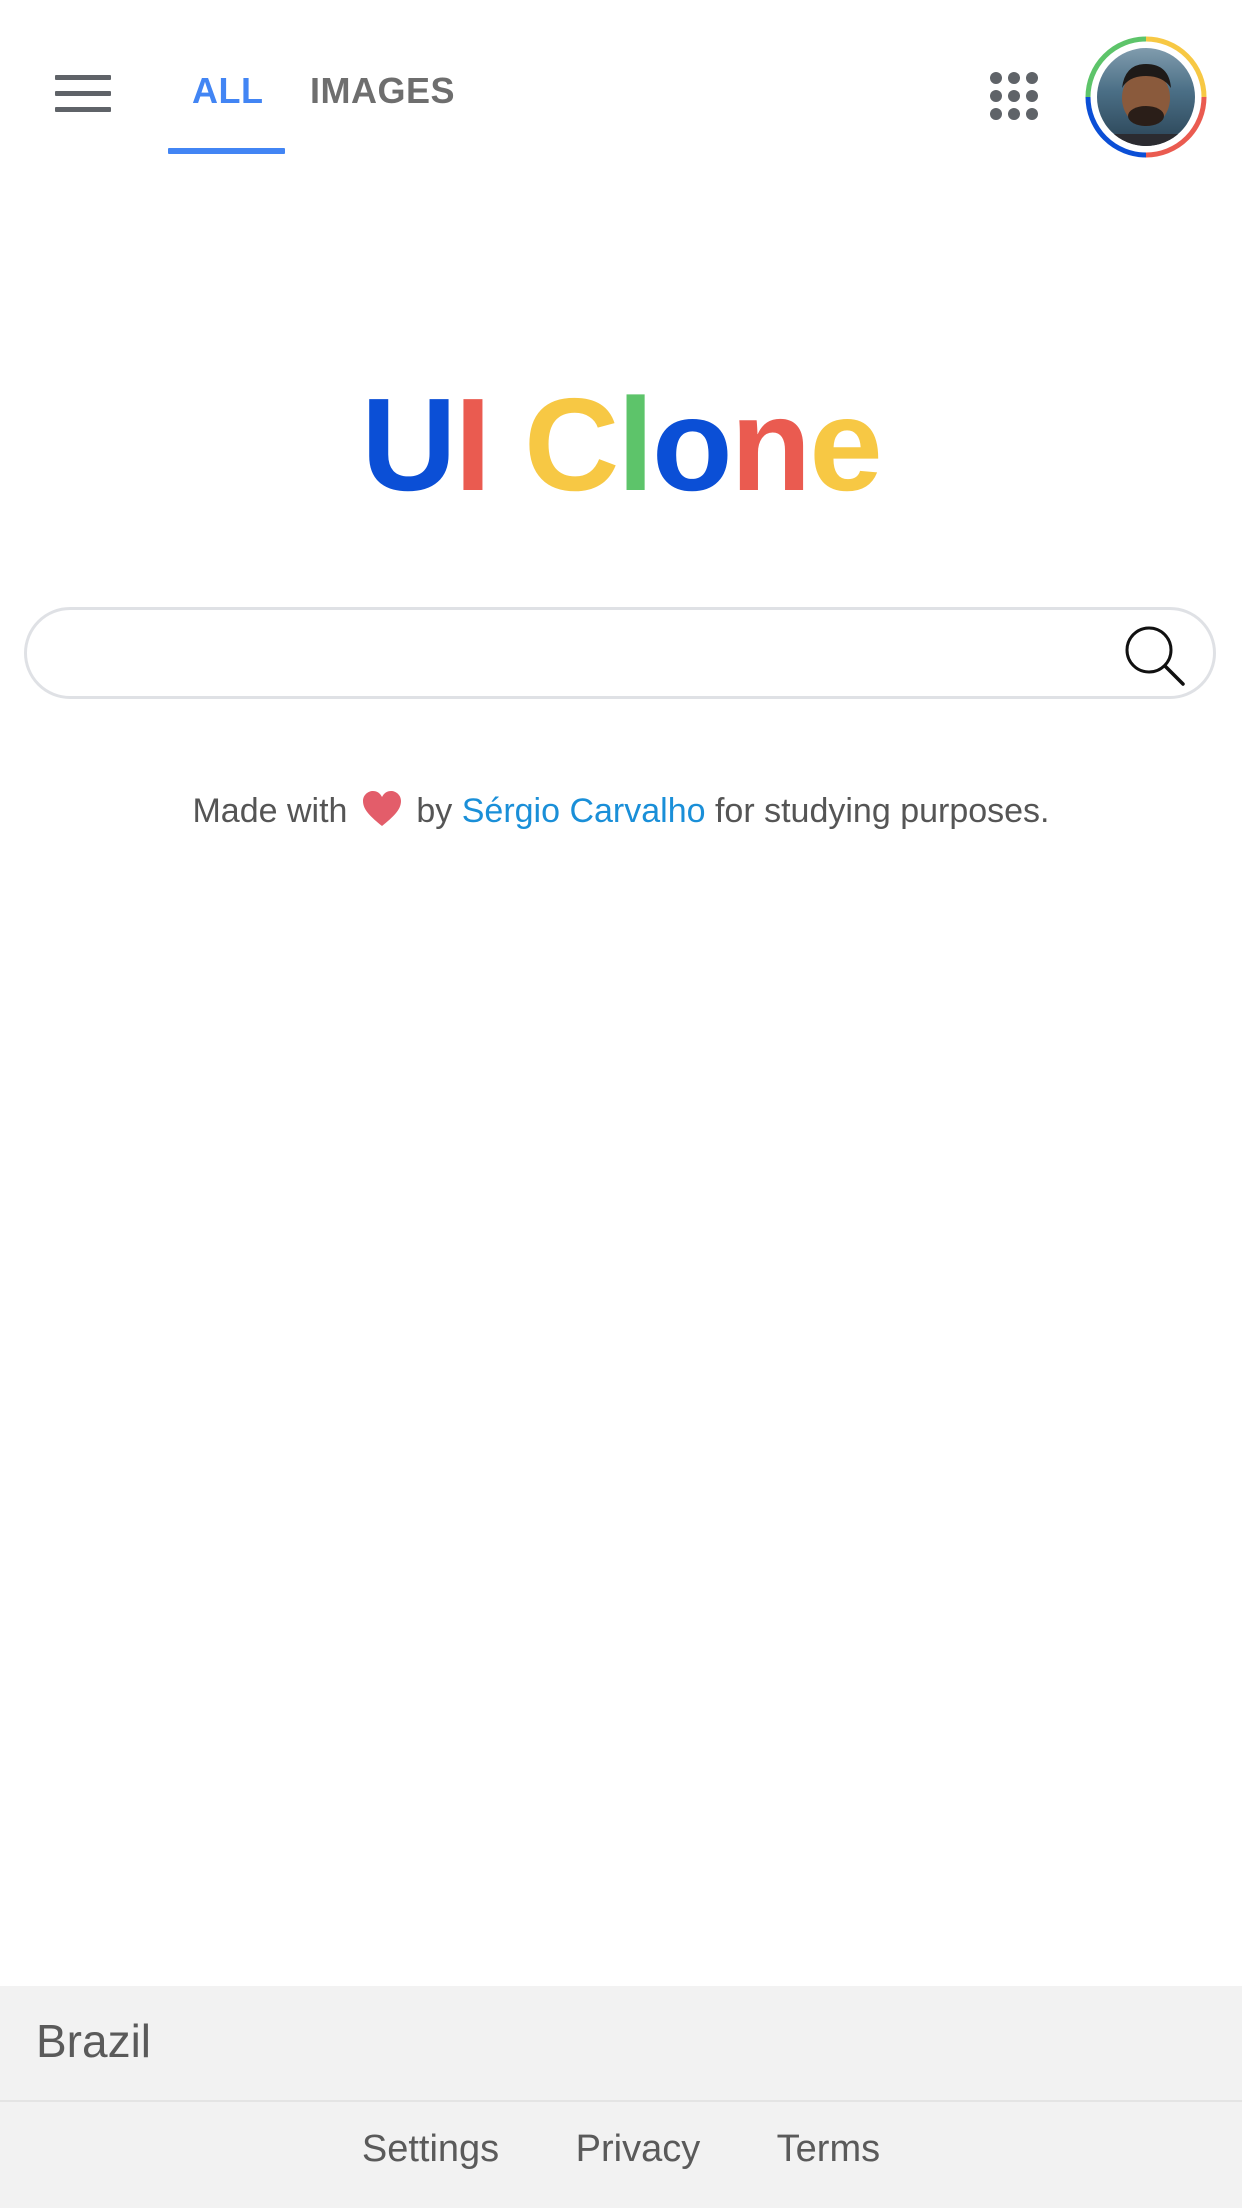 This screenshot has height=2208, width=1242. Describe the element at coordinates (635, 444) in the screenshot. I see `logo-letter: l` at that location.